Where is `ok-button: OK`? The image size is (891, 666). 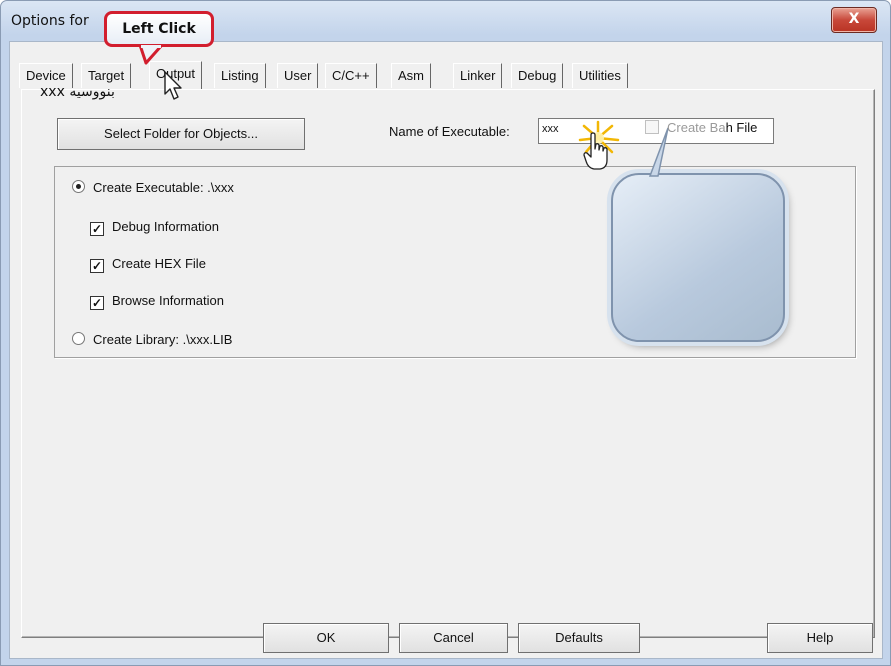 ok-button: OK is located at coordinates (326, 638).